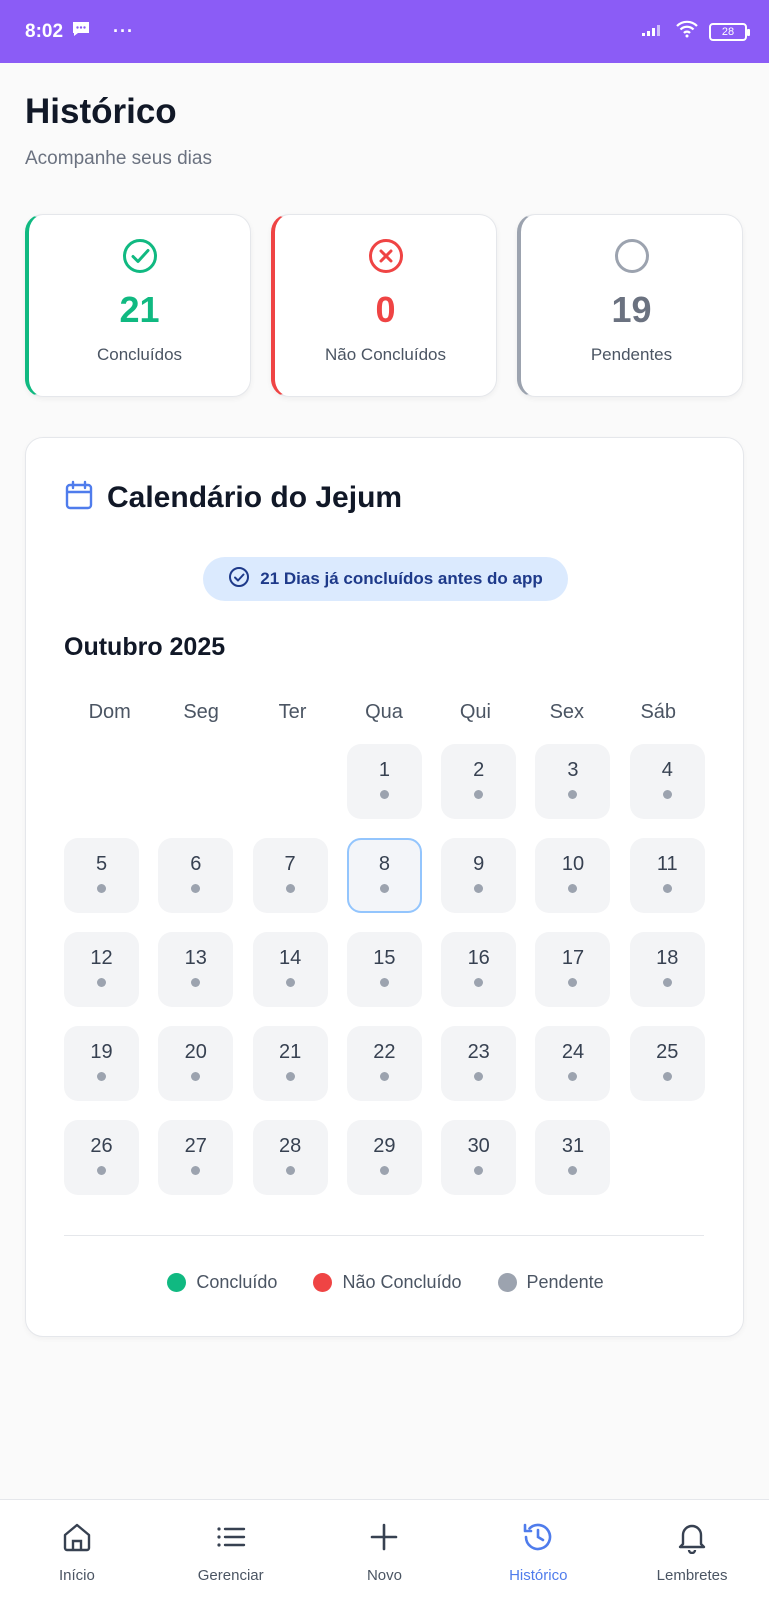 This screenshot has width=769, height=1600. Describe the element at coordinates (384, 1063) in the screenshot. I see `calendar-day: 22` at that location.